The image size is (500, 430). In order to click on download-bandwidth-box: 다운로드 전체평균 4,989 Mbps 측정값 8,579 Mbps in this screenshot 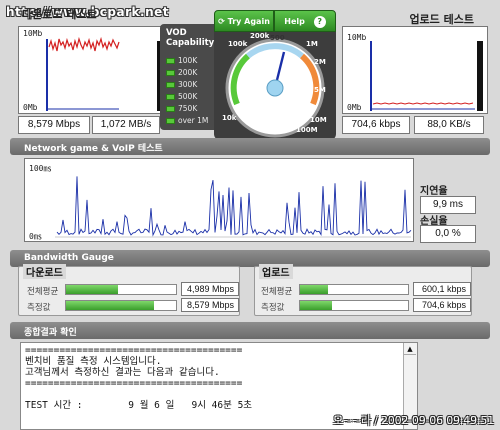, I will do `click(129, 290)`.